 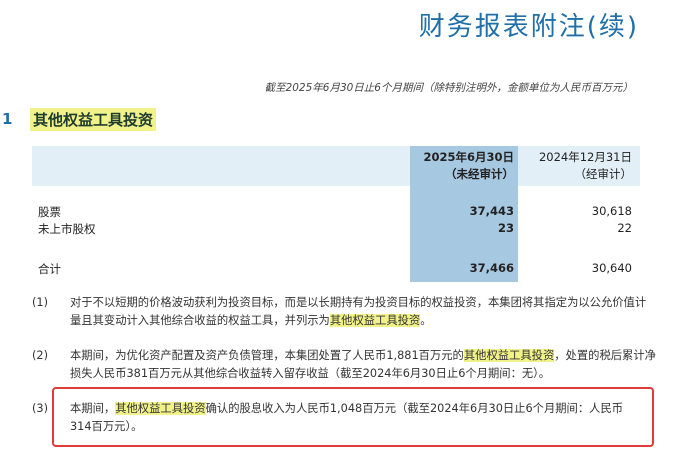 I want to click on row-unlisted-2025: 23, so click(x=505, y=228).